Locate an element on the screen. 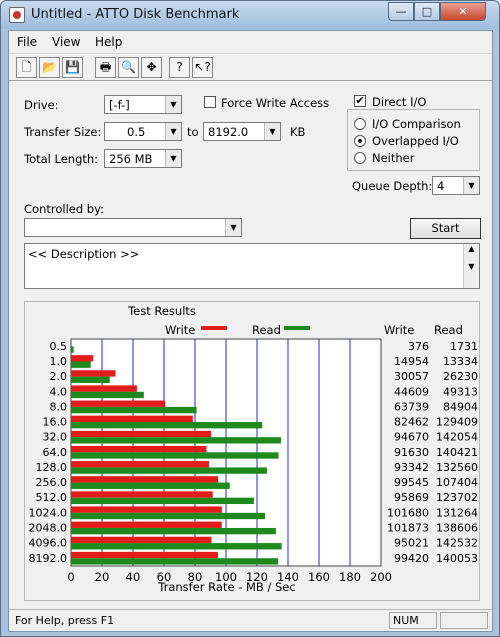  print-icon: 🖶 is located at coordinates (105, 67).